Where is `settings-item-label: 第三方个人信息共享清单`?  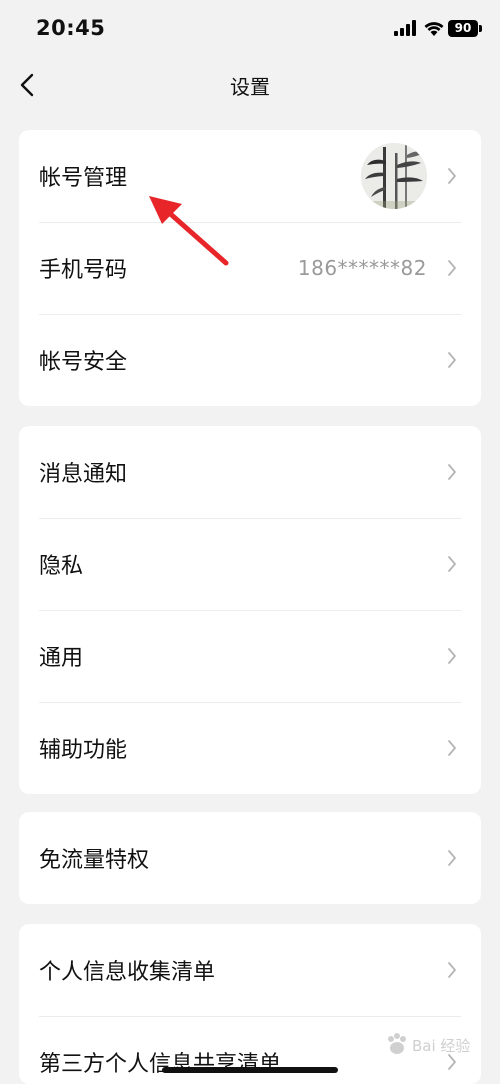 settings-item-label: 第三方个人信息共享清单 is located at coordinates (160, 1064).